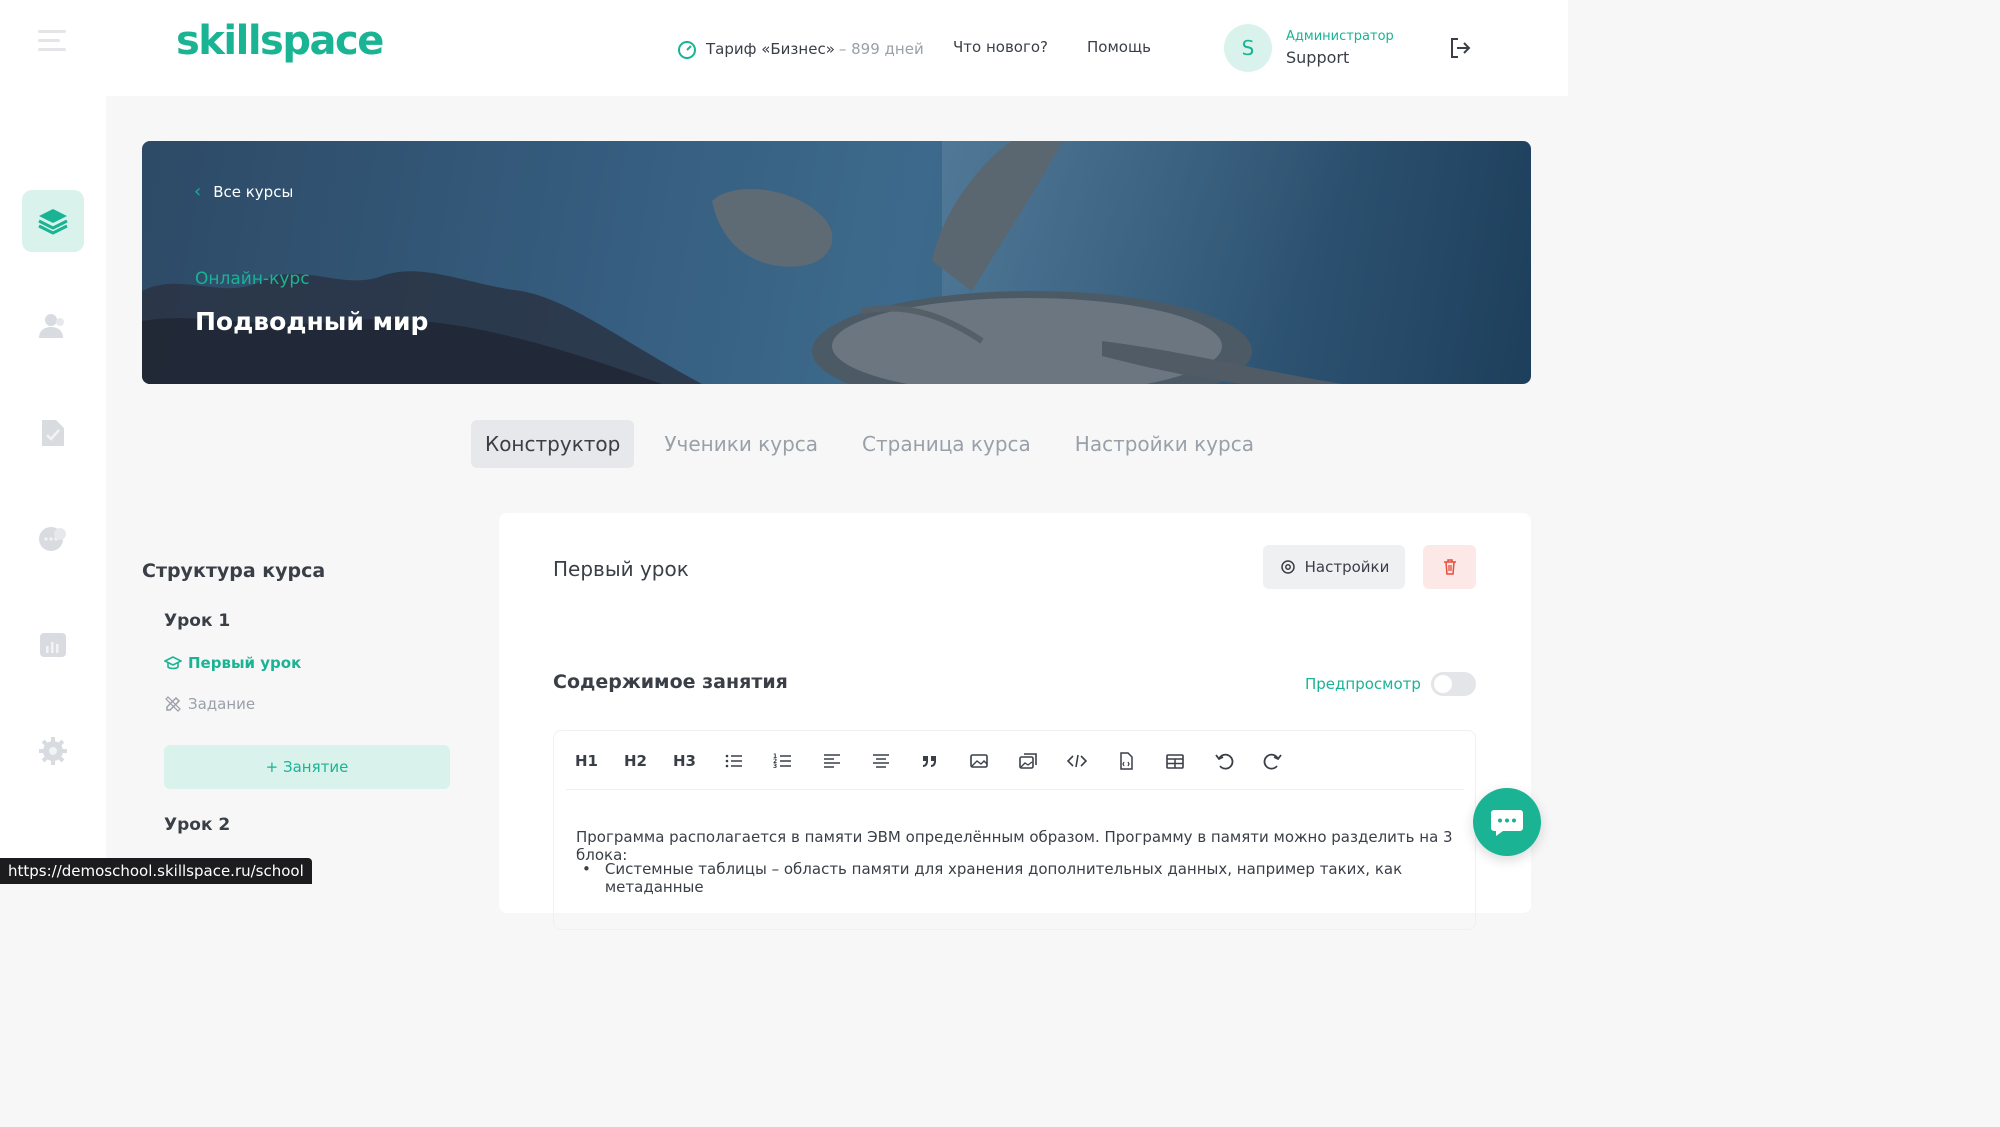 This screenshot has width=2000, height=1127. What do you see at coordinates (197, 825) in the screenshot?
I see `lesson-heading: Урок 2` at bounding box center [197, 825].